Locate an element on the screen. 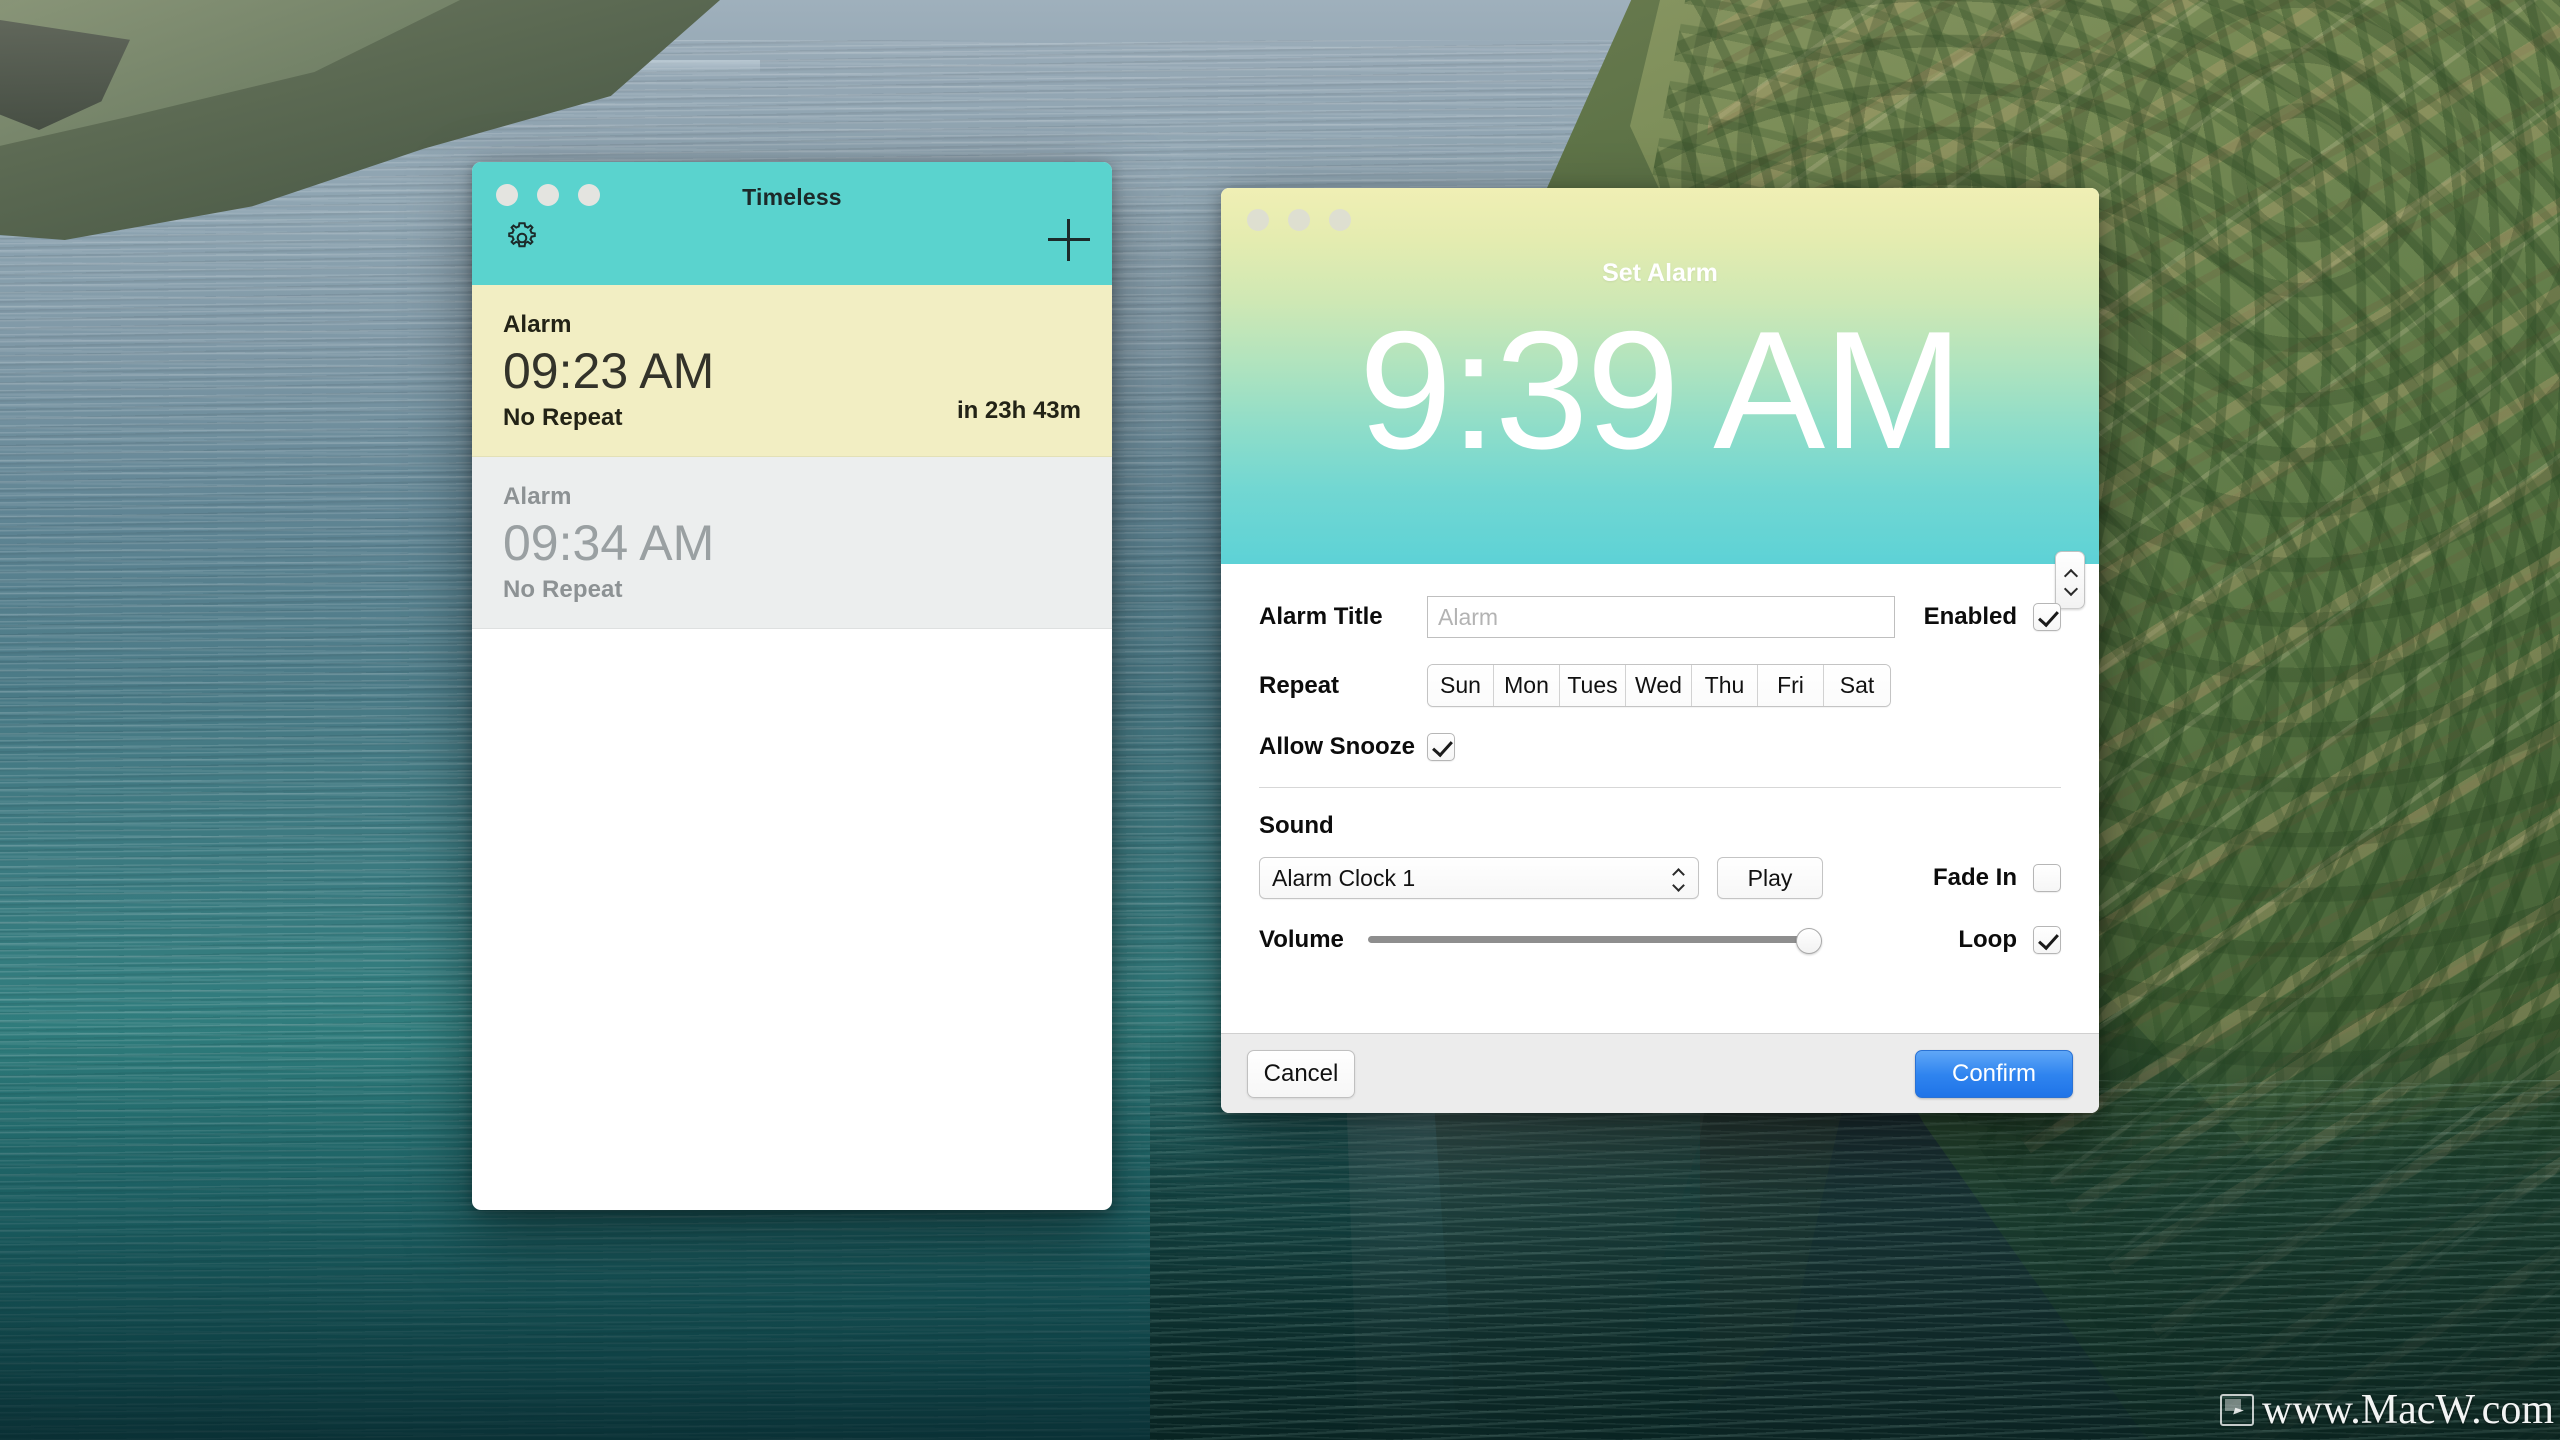 This screenshot has height=1440, width=2560. repeat-label: Repeat is located at coordinates (1299, 685).